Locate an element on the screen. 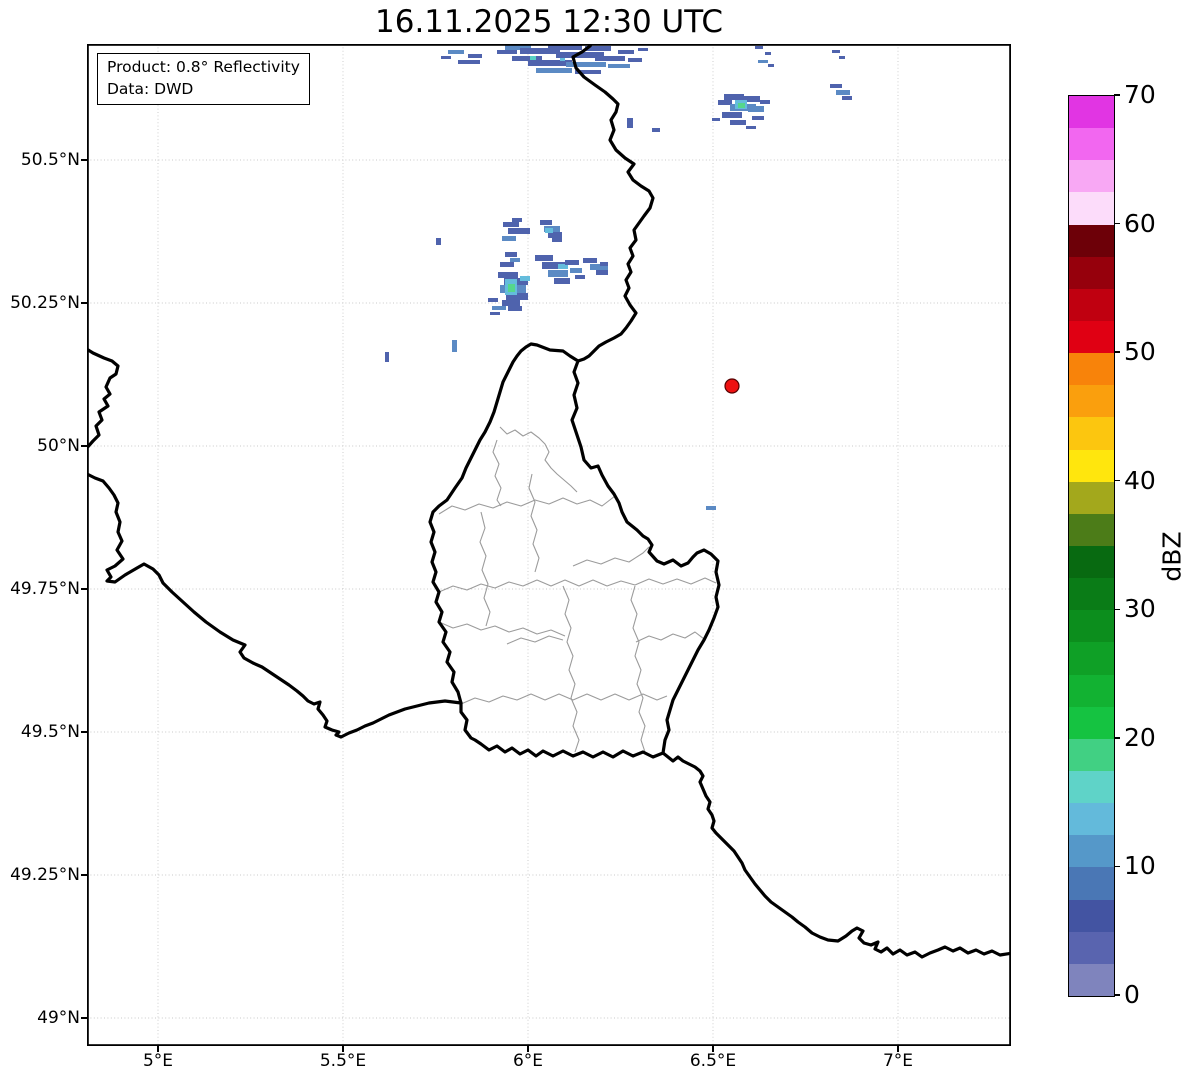  figure-title: 16.11.2025 12:30 UTC is located at coordinates (549, 22).